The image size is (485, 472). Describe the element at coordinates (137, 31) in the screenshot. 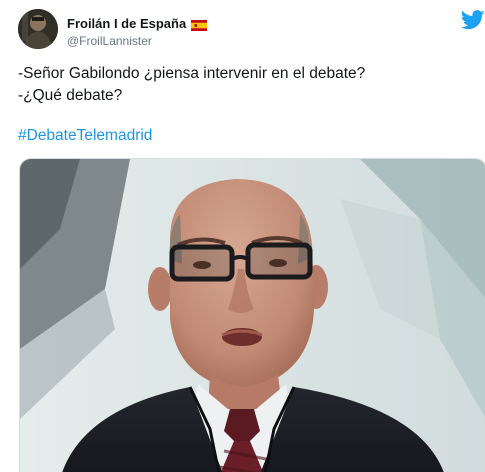

I see `author-block: Froilán I de España @FroilLannister` at that location.